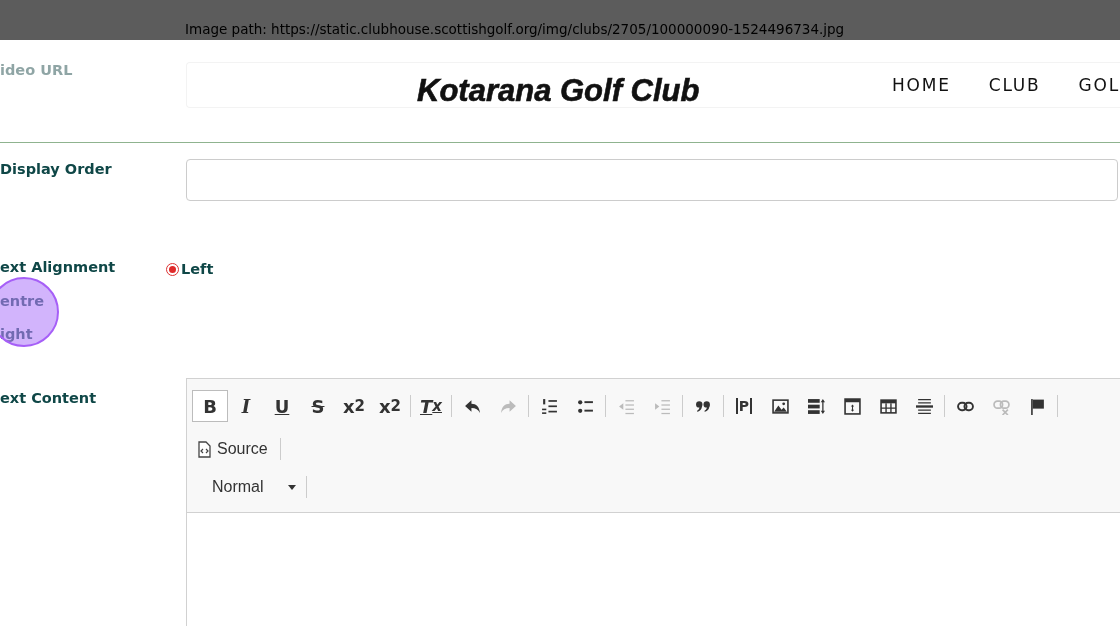  Describe the element at coordinates (780, 406) in the screenshot. I see `image-icon` at that location.